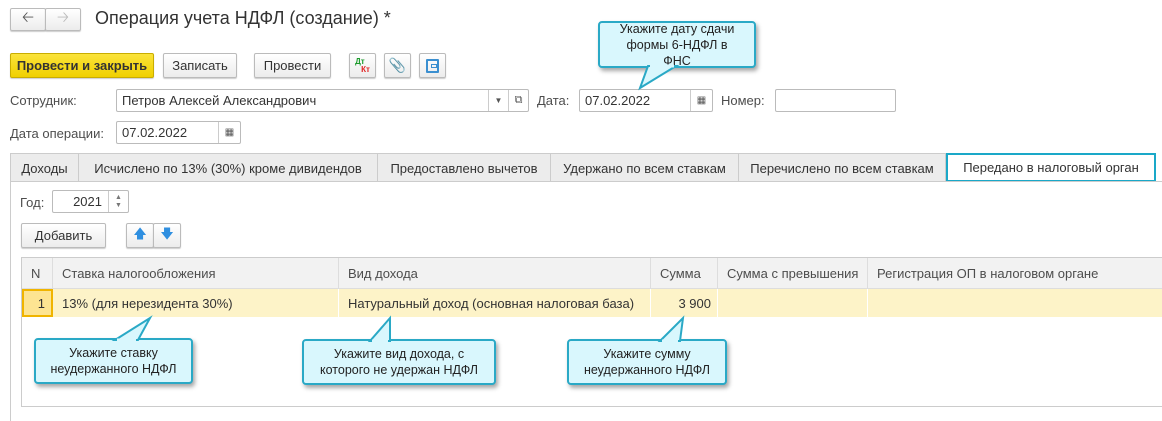 This screenshot has width=1162, height=421. Describe the element at coordinates (219, 100) in the screenshot. I see `employee-value: Петров Алексей Александрович` at that location.